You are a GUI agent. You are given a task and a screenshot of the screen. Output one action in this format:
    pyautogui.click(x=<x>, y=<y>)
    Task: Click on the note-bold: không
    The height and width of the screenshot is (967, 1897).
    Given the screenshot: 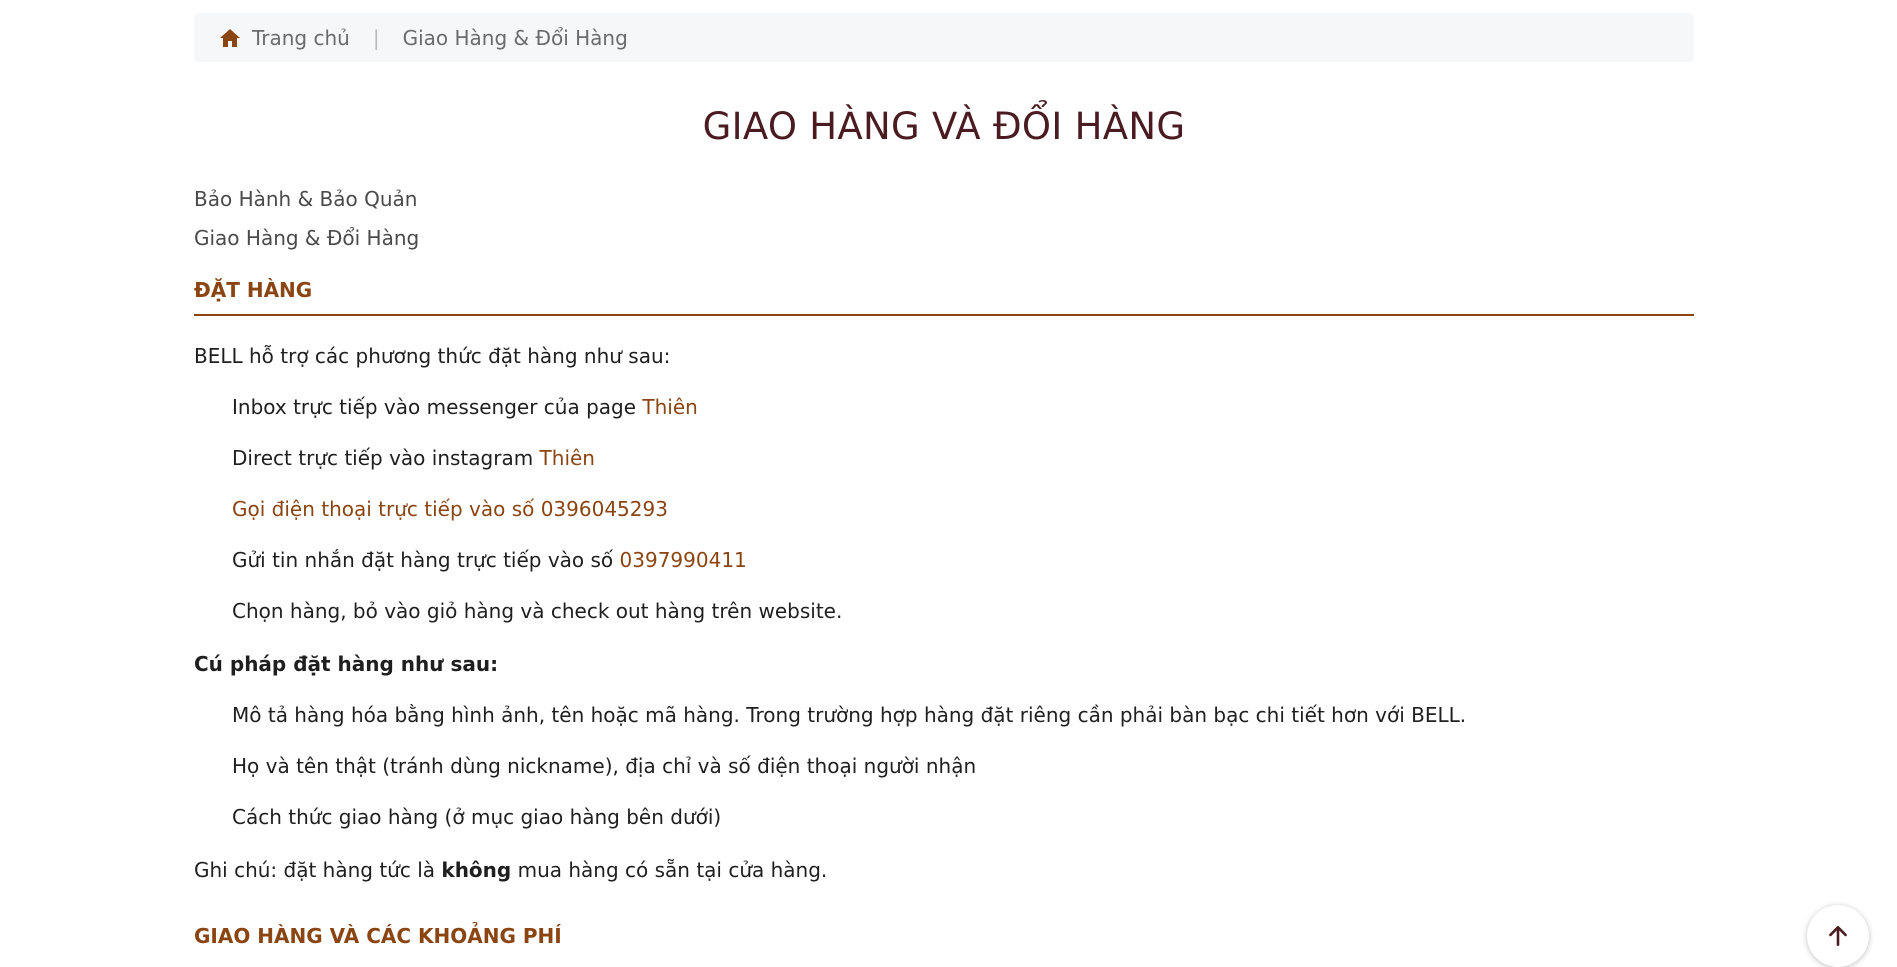 What is the action you would take?
    pyautogui.click(x=476, y=870)
    